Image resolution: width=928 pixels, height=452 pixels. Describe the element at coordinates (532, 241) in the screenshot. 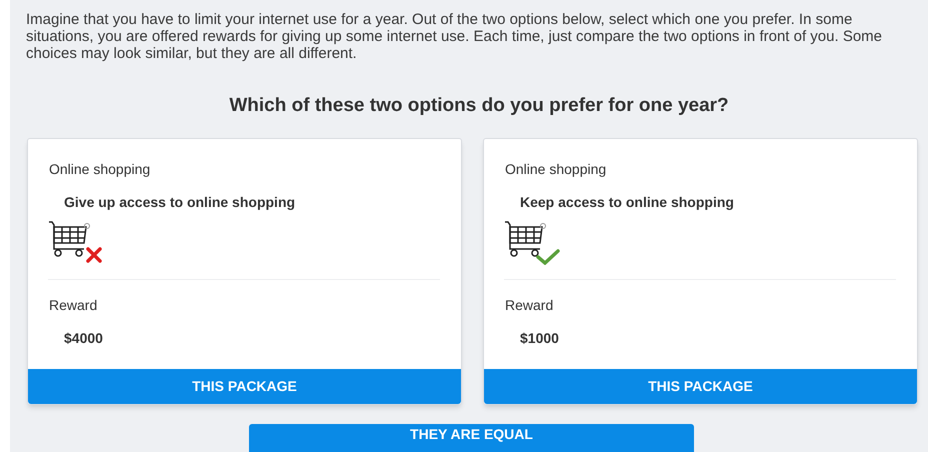

I see `cart-check-icon` at that location.